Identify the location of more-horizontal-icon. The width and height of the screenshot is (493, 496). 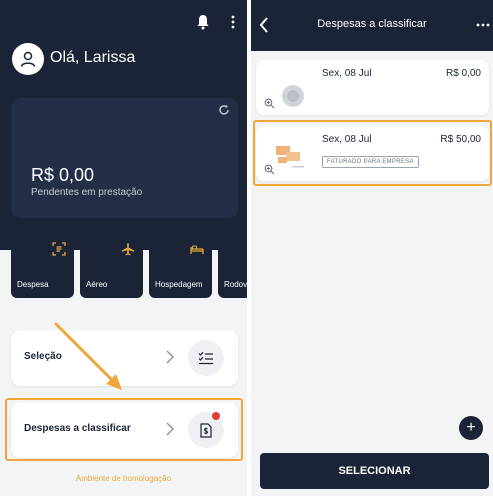
(483, 25).